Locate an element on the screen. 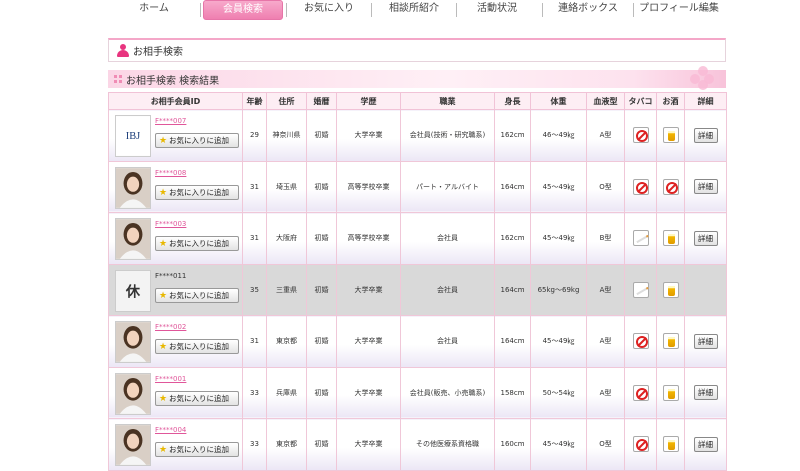 The height and width of the screenshot is (471, 800). cell-blood: O型 is located at coordinates (605, 186).